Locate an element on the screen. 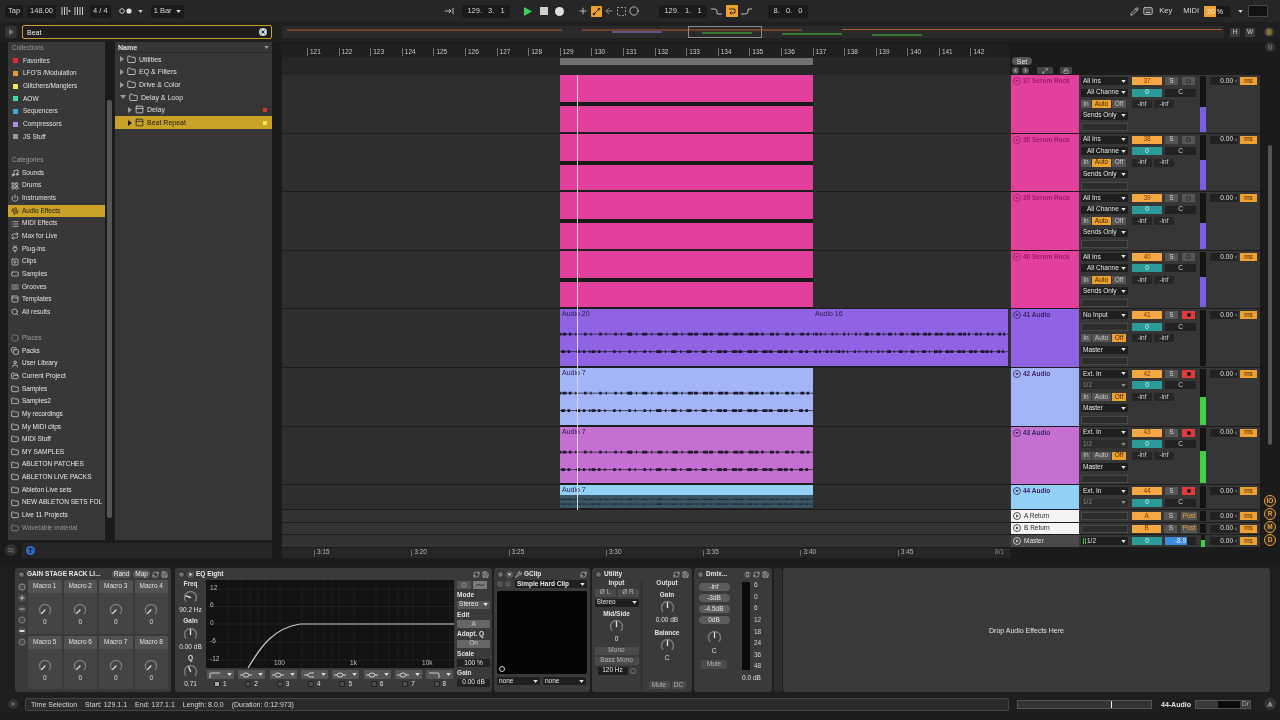 The image size is (1280, 720). wrench-icon is located at coordinates (518, 574).